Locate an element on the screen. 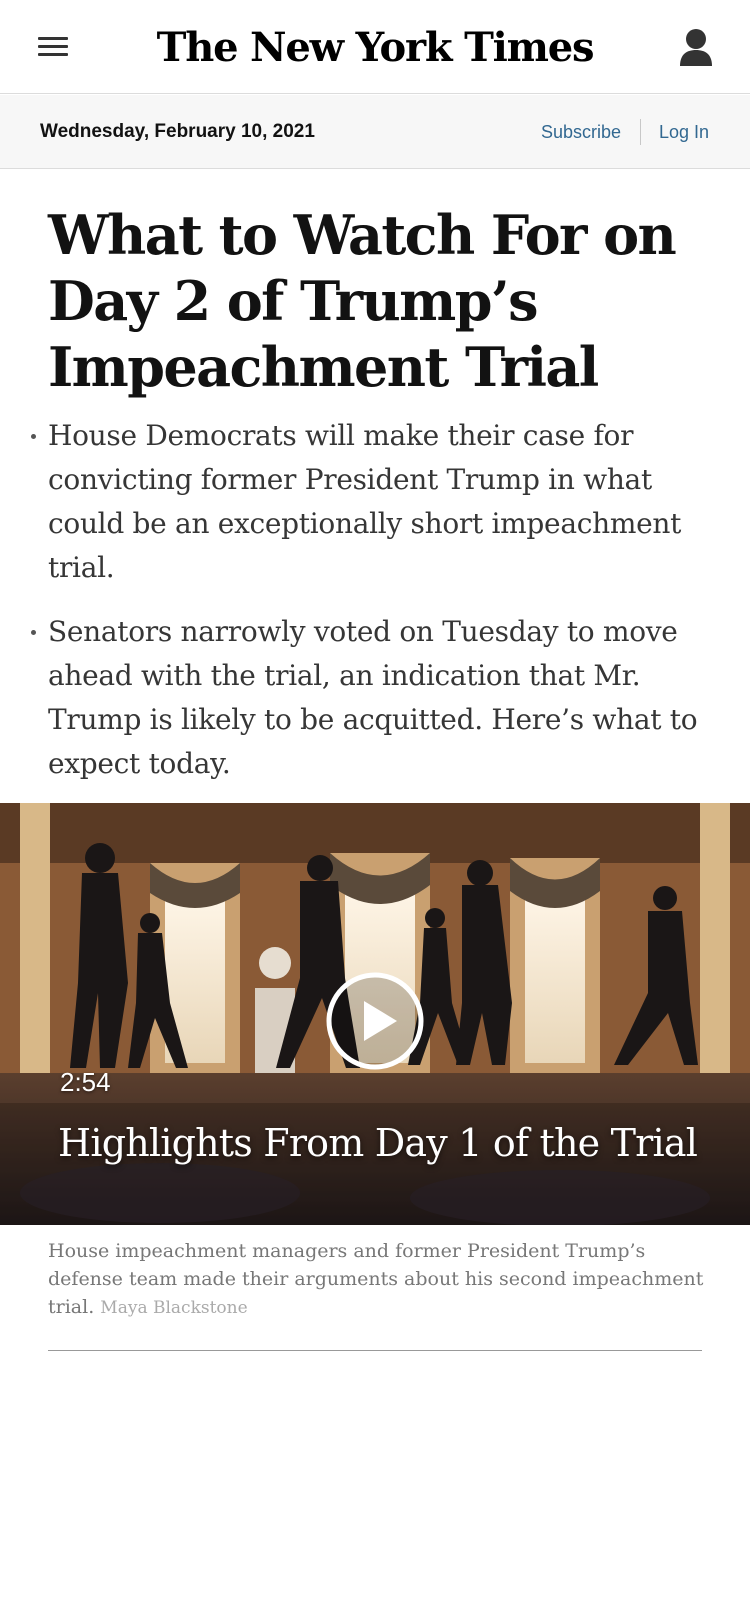 The width and height of the screenshot is (750, 1600). photo-credit: Maya Blackstone is located at coordinates (174, 1308).